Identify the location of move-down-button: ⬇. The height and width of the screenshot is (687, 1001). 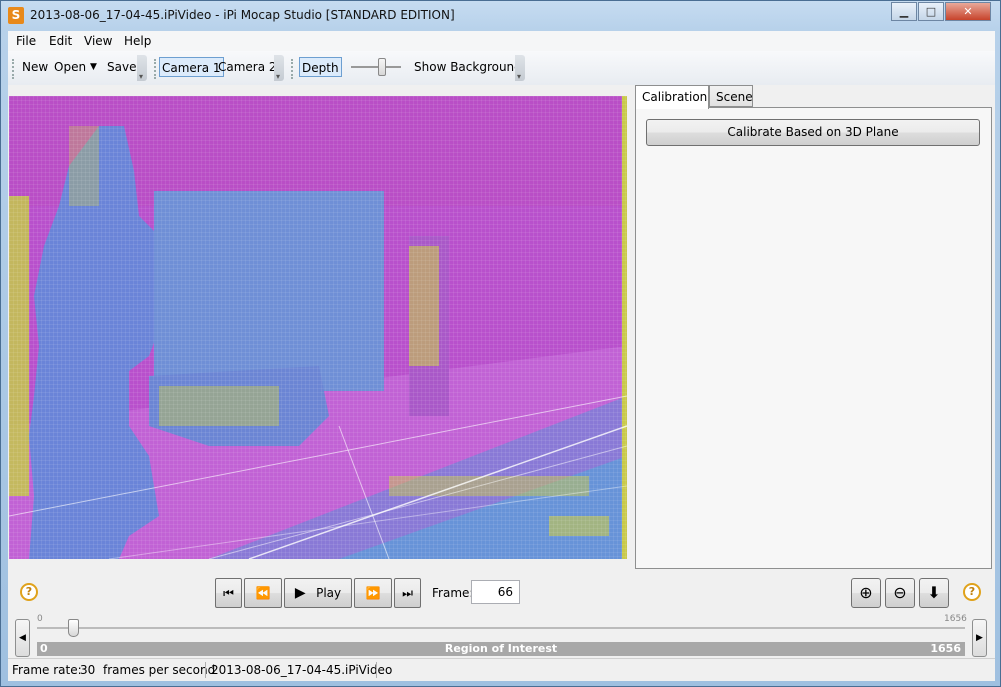
(934, 593).